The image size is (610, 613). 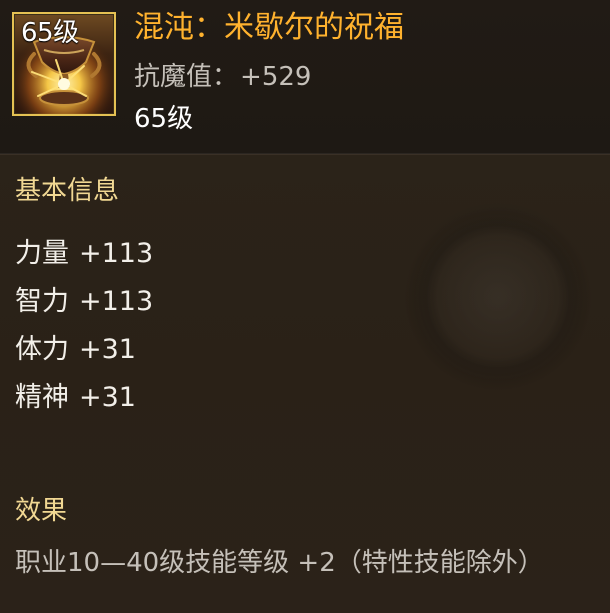 I want to click on attribute-list: 力量 +113 智力 +113 体力 +31 精神 +31, so click(x=84, y=326).